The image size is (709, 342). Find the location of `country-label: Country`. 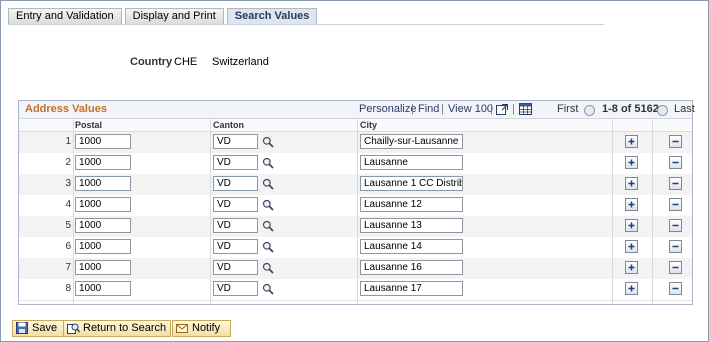

country-label: Country is located at coordinates (151, 62).